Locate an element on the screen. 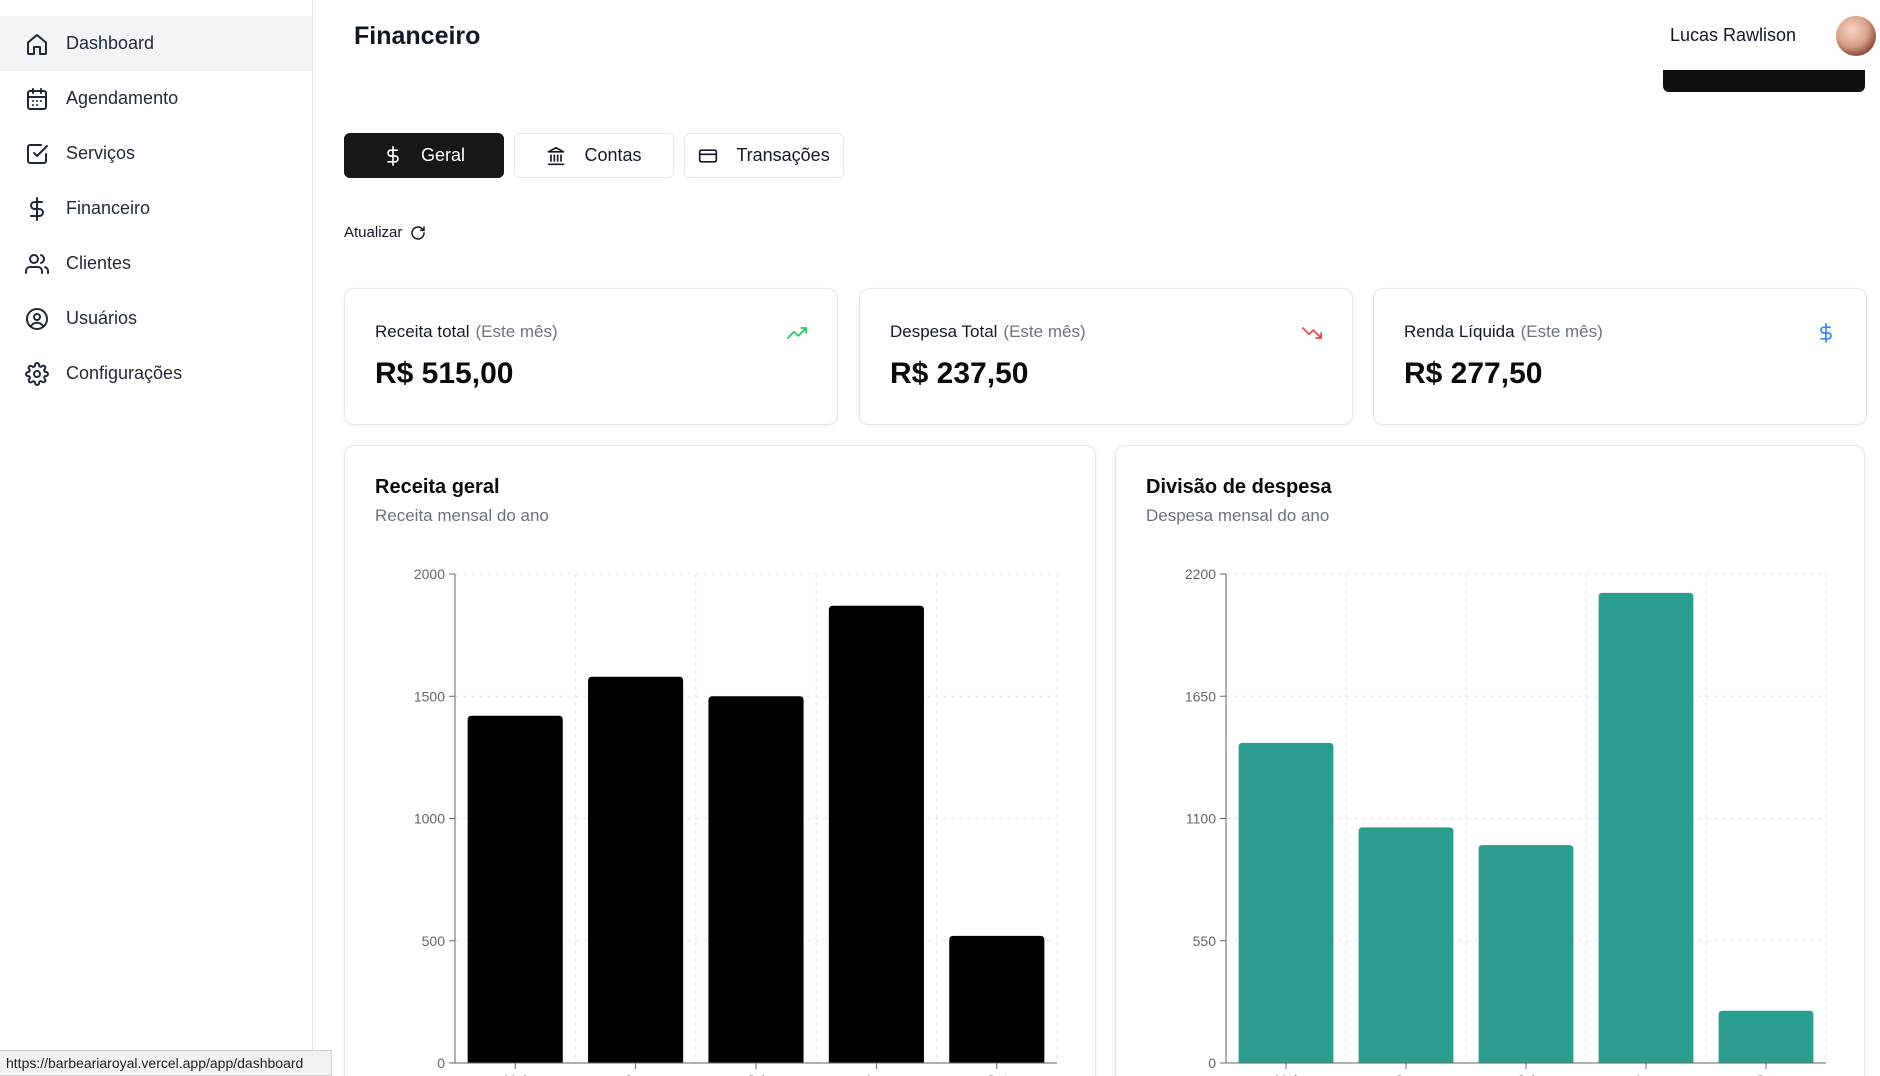 The width and height of the screenshot is (1880, 1076). y-tick-label: 1650 is located at coordinates (1200, 696).